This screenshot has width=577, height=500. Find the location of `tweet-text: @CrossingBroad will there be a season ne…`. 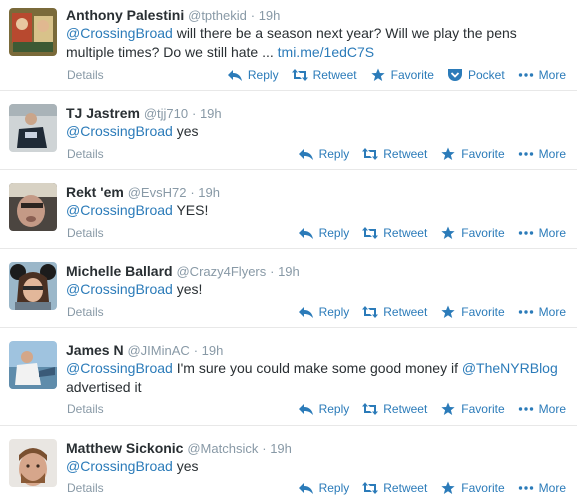

tweet-text: @CrossingBroad will there be a season ne… is located at coordinates (291, 42).